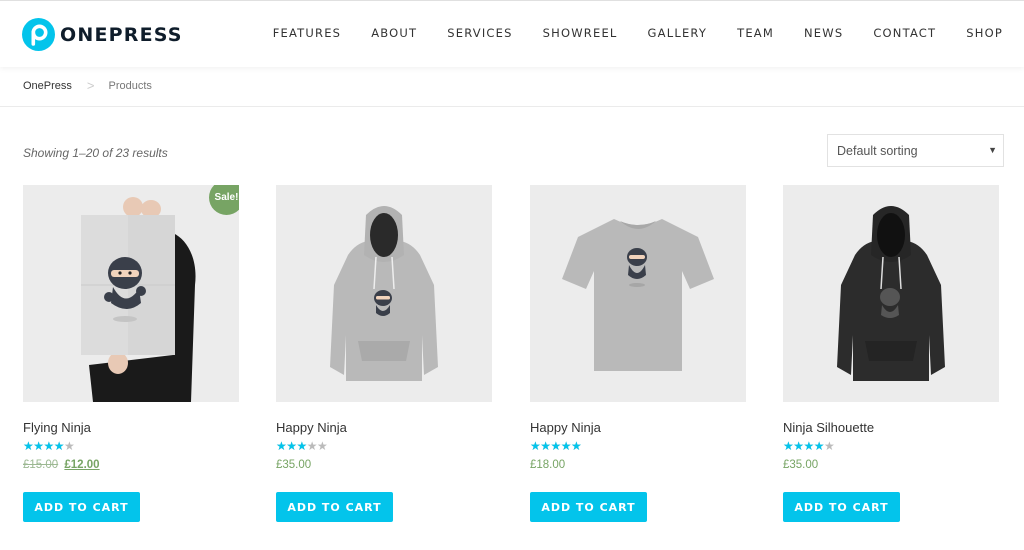 This screenshot has width=1024, height=550. What do you see at coordinates (38, 34) in the screenshot?
I see `onepress-logo-icon` at bounding box center [38, 34].